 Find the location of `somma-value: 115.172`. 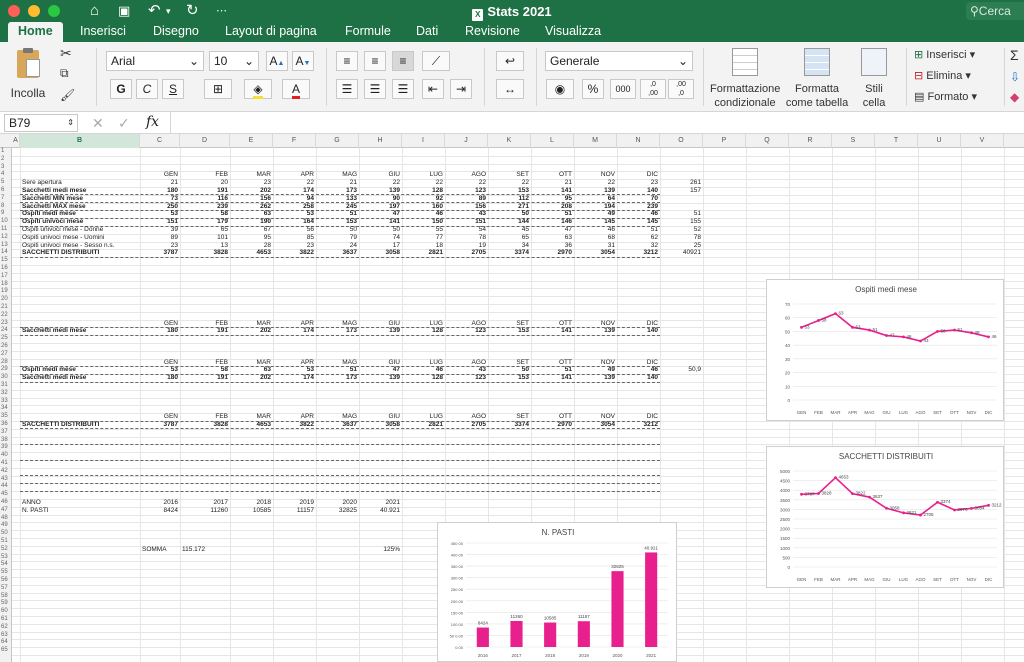

somma-value: 115.172 is located at coordinates (201, 550).